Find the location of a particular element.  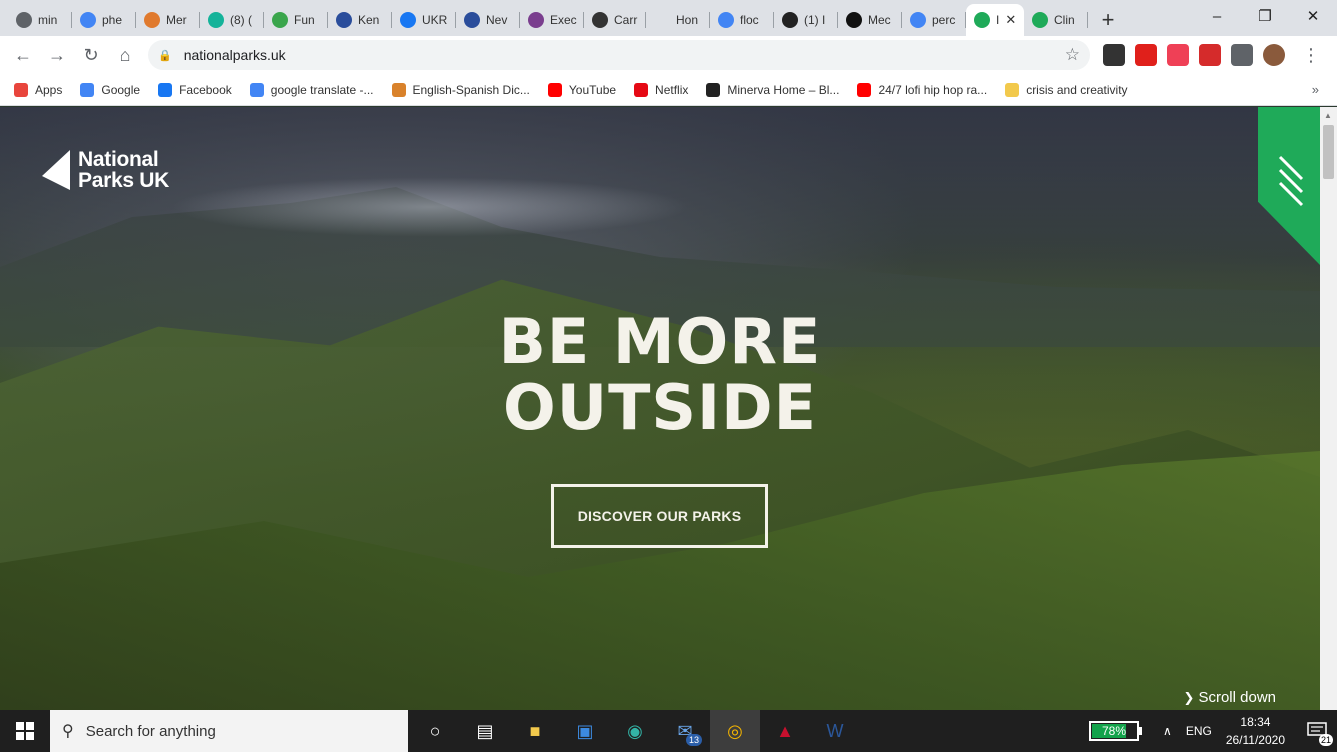

browser-tab: min is located at coordinates (40, 20).